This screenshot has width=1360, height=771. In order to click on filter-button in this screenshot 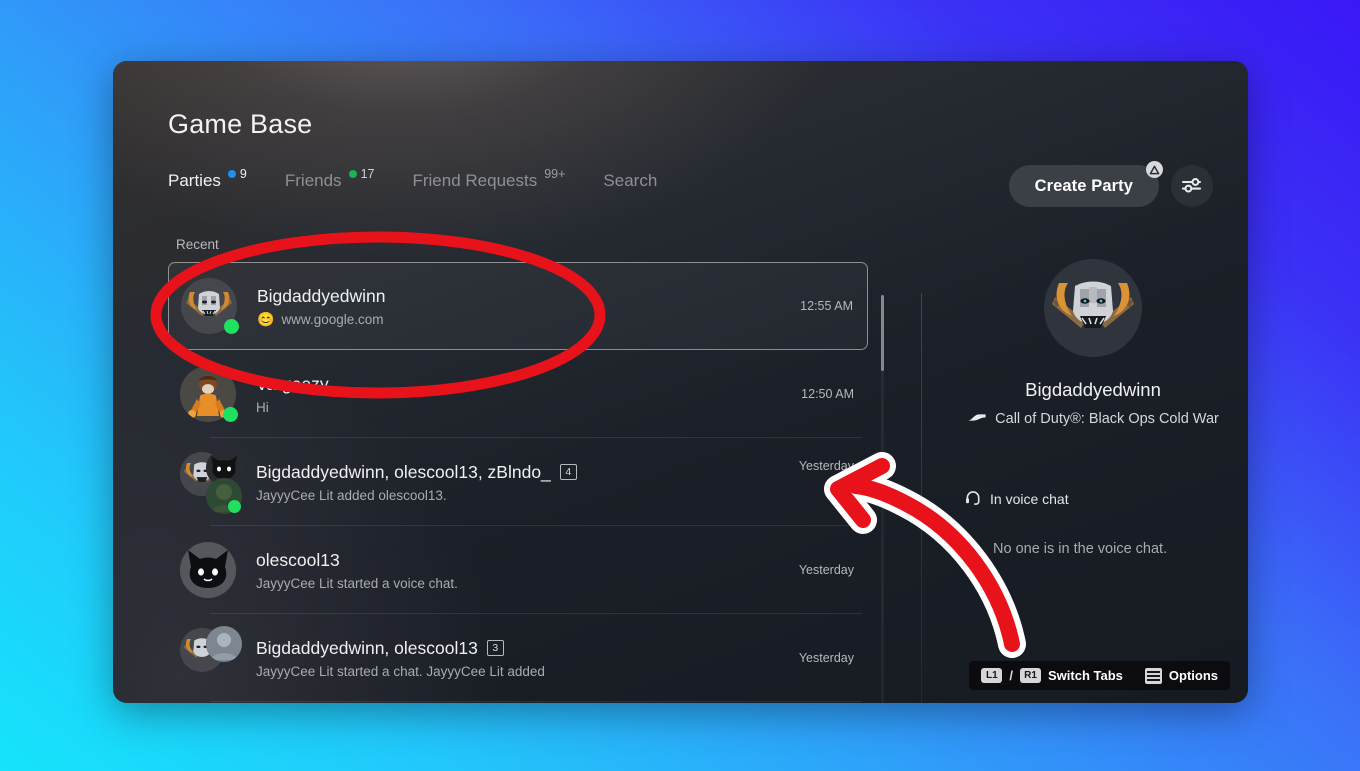, I will do `click(1192, 186)`.